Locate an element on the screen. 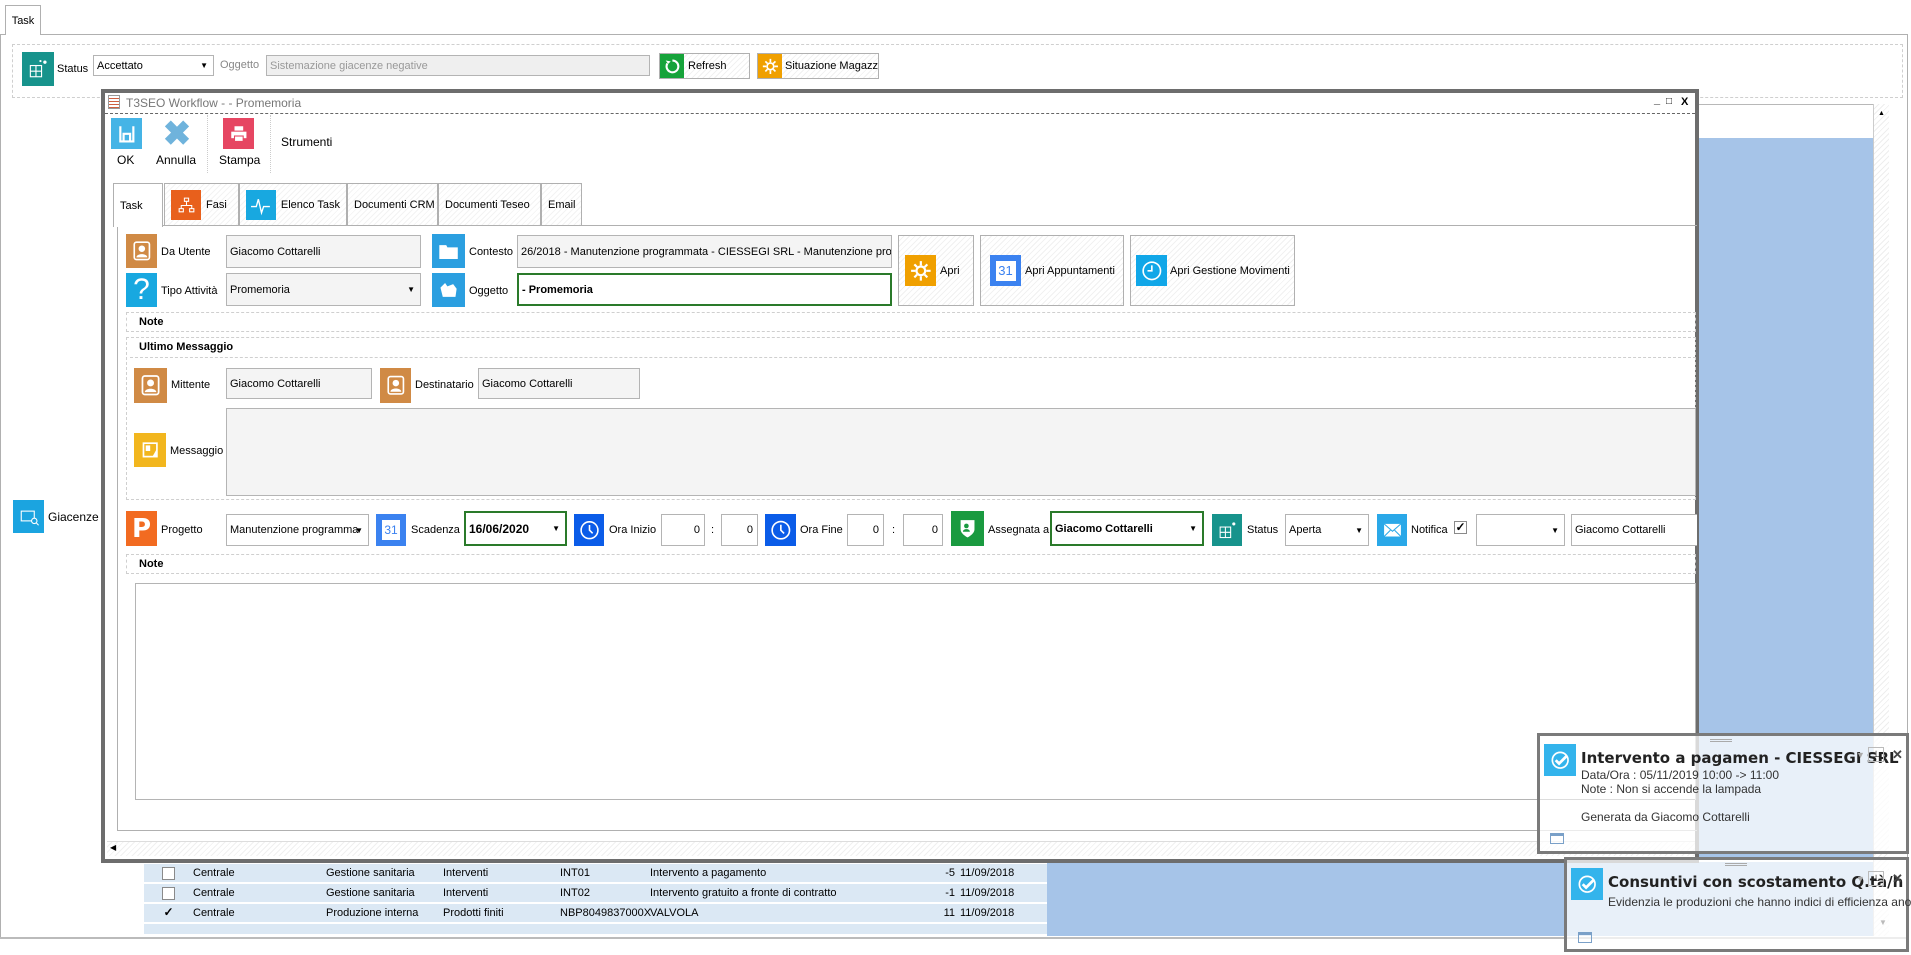 The image size is (1911, 955). user-icon is located at coordinates (395, 385).